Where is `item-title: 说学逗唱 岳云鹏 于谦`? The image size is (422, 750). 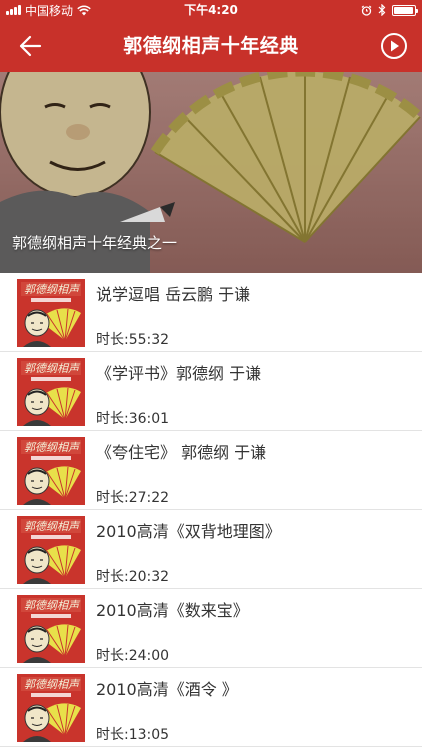 item-title: 说学逗唱 岳云鹏 于谦 is located at coordinates (173, 294).